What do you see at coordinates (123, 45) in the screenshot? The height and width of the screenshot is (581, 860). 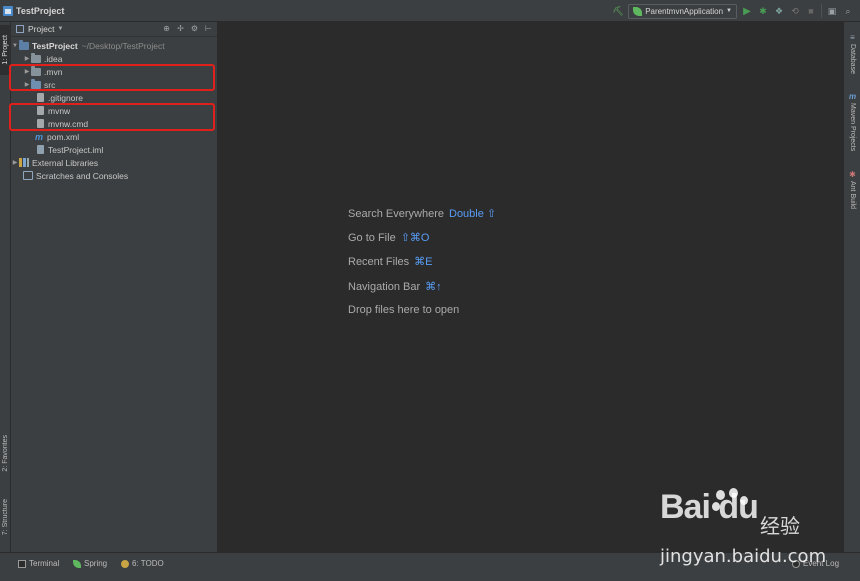 I see `root-path: ~/Desktop/TestProject` at bounding box center [123, 45].